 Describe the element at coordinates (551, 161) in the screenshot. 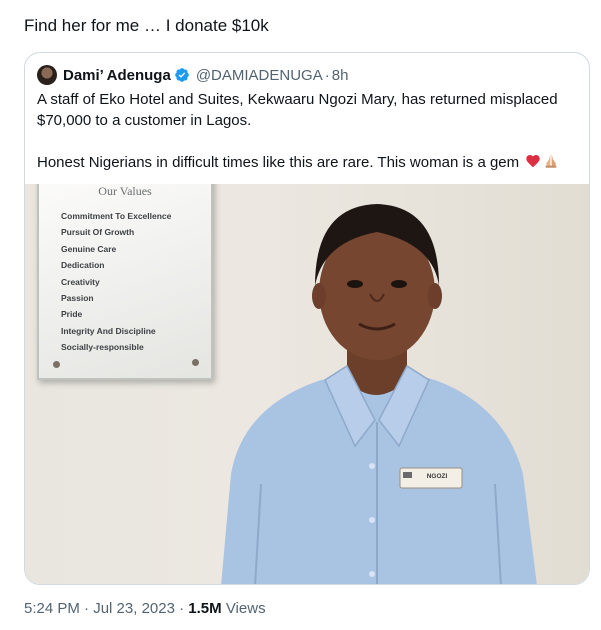

I see `folded-hands-icon` at that location.